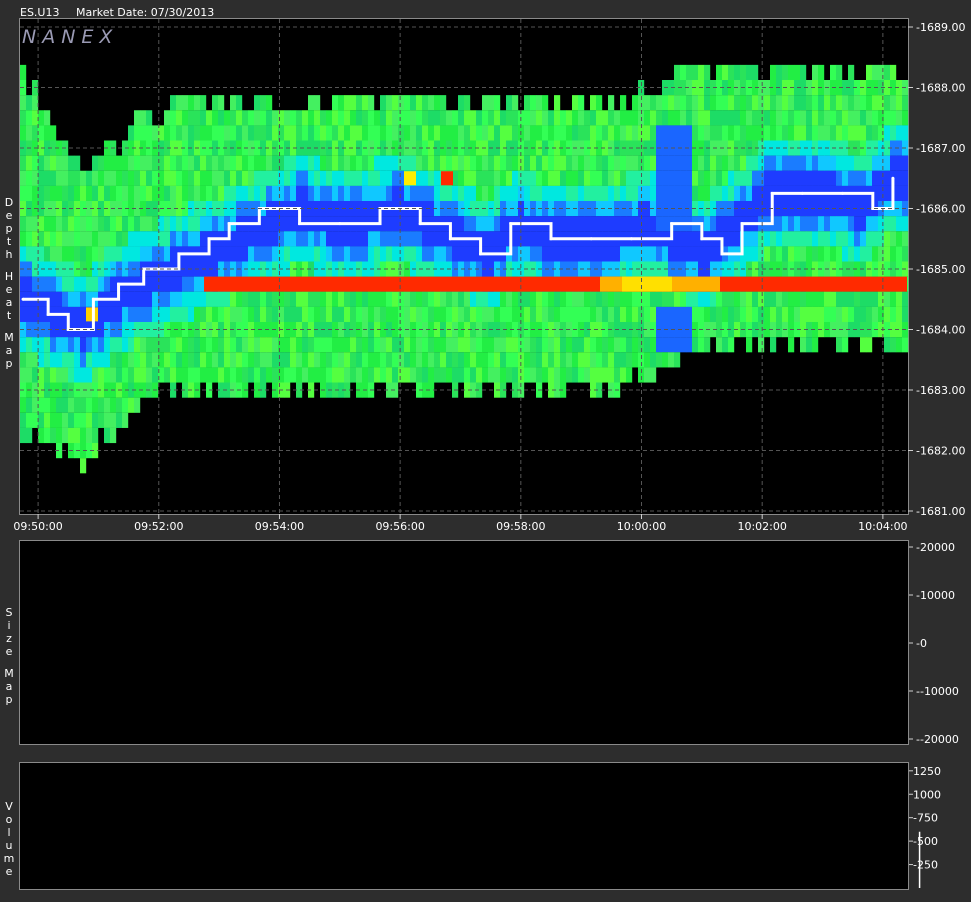  What do you see at coordinates (37, 526) in the screenshot?
I see `x-tick-label: 09:50:00` at bounding box center [37, 526].